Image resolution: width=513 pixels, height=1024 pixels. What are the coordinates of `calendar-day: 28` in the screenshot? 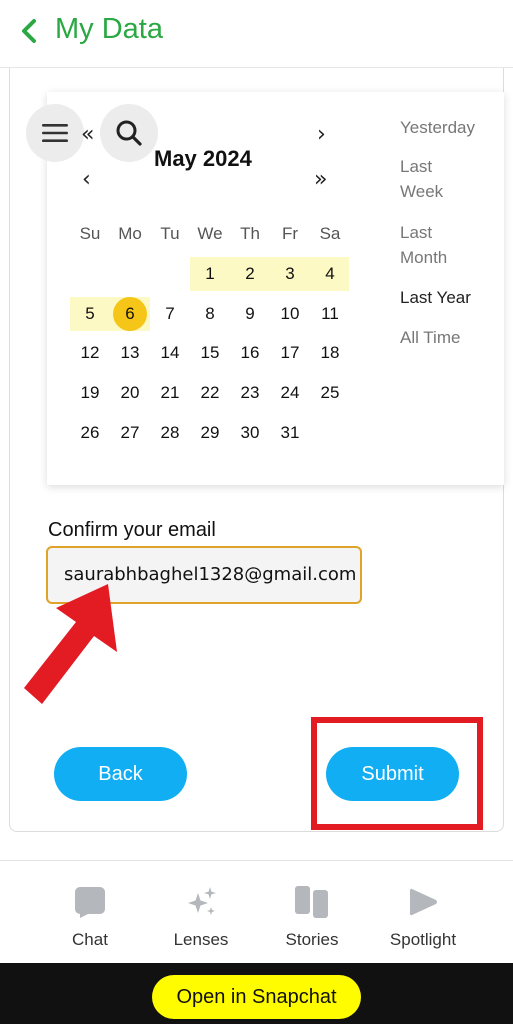 It's located at (170, 433).